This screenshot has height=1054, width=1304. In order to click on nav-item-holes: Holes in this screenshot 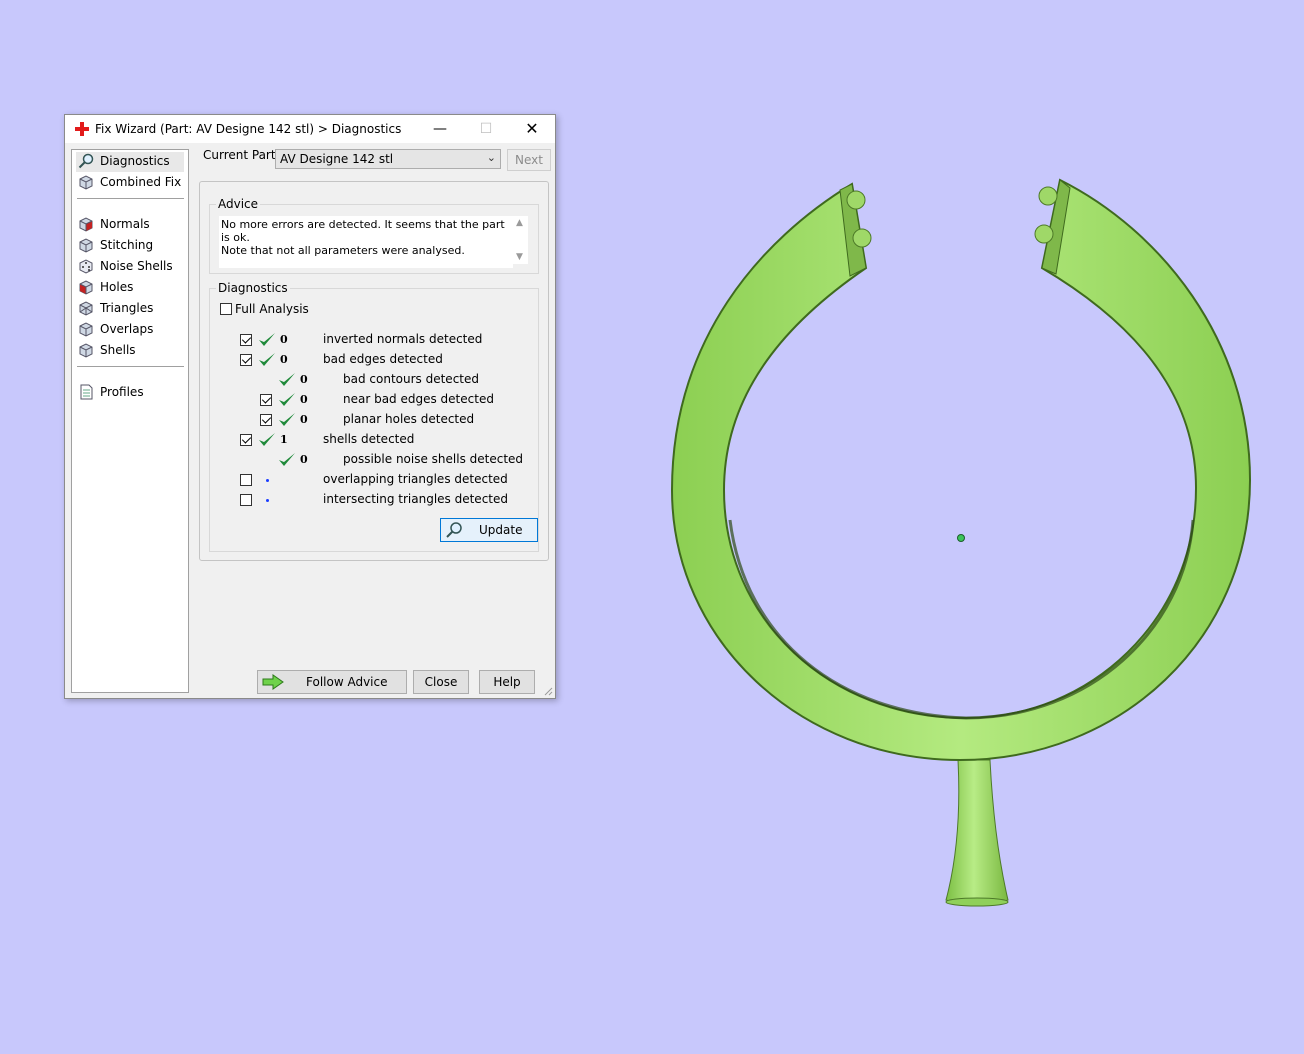, I will do `click(130, 288)`.